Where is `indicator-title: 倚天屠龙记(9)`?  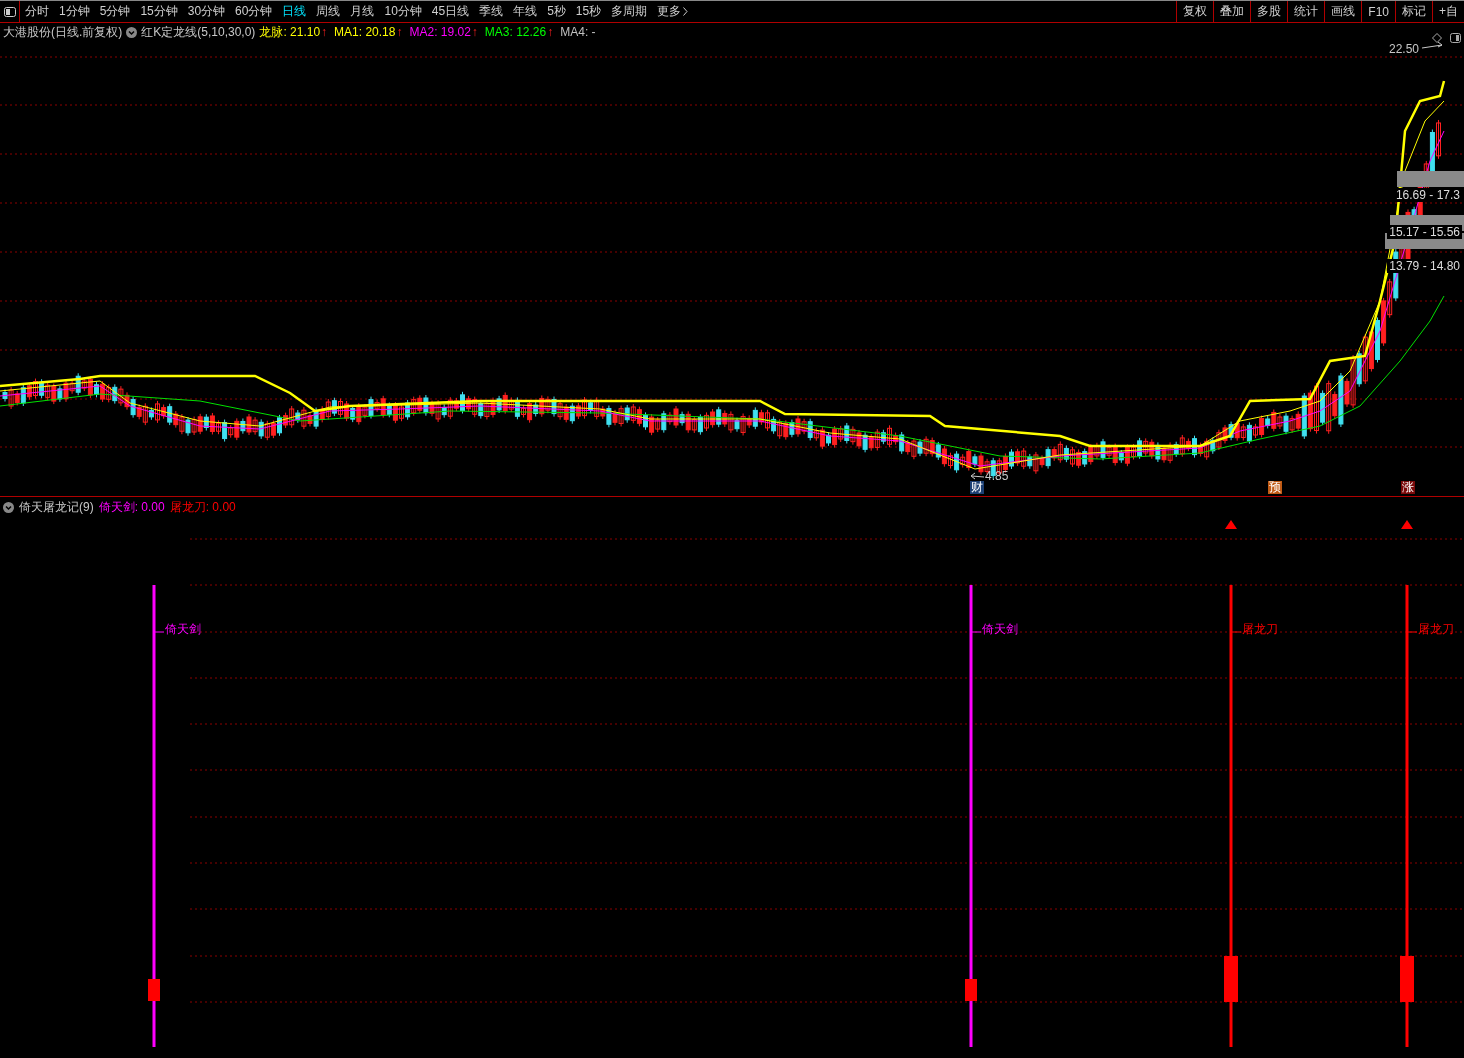 indicator-title: 倚天屠龙记(9) is located at coordinates (56, 507).